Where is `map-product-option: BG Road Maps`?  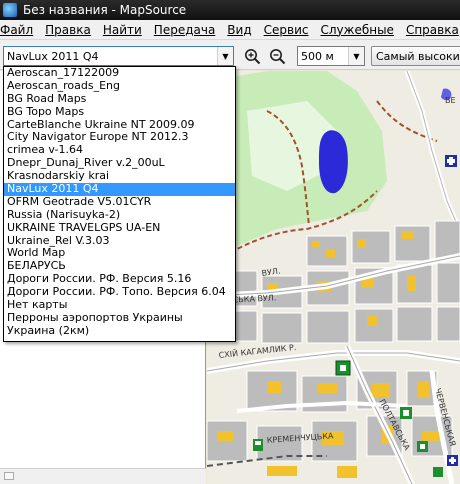 map-product-option: BG Road Maps is located at coordinates (119, 99).